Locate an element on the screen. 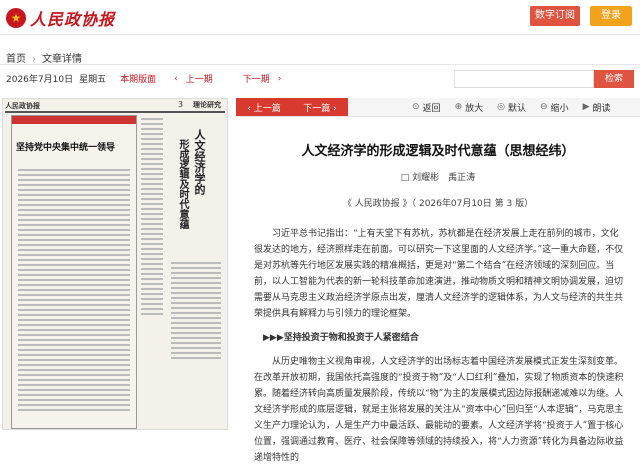 The height and width of the screenshot is (474, 640). subscribe-button: 数字订阅 is located at coordinates (555, 16).